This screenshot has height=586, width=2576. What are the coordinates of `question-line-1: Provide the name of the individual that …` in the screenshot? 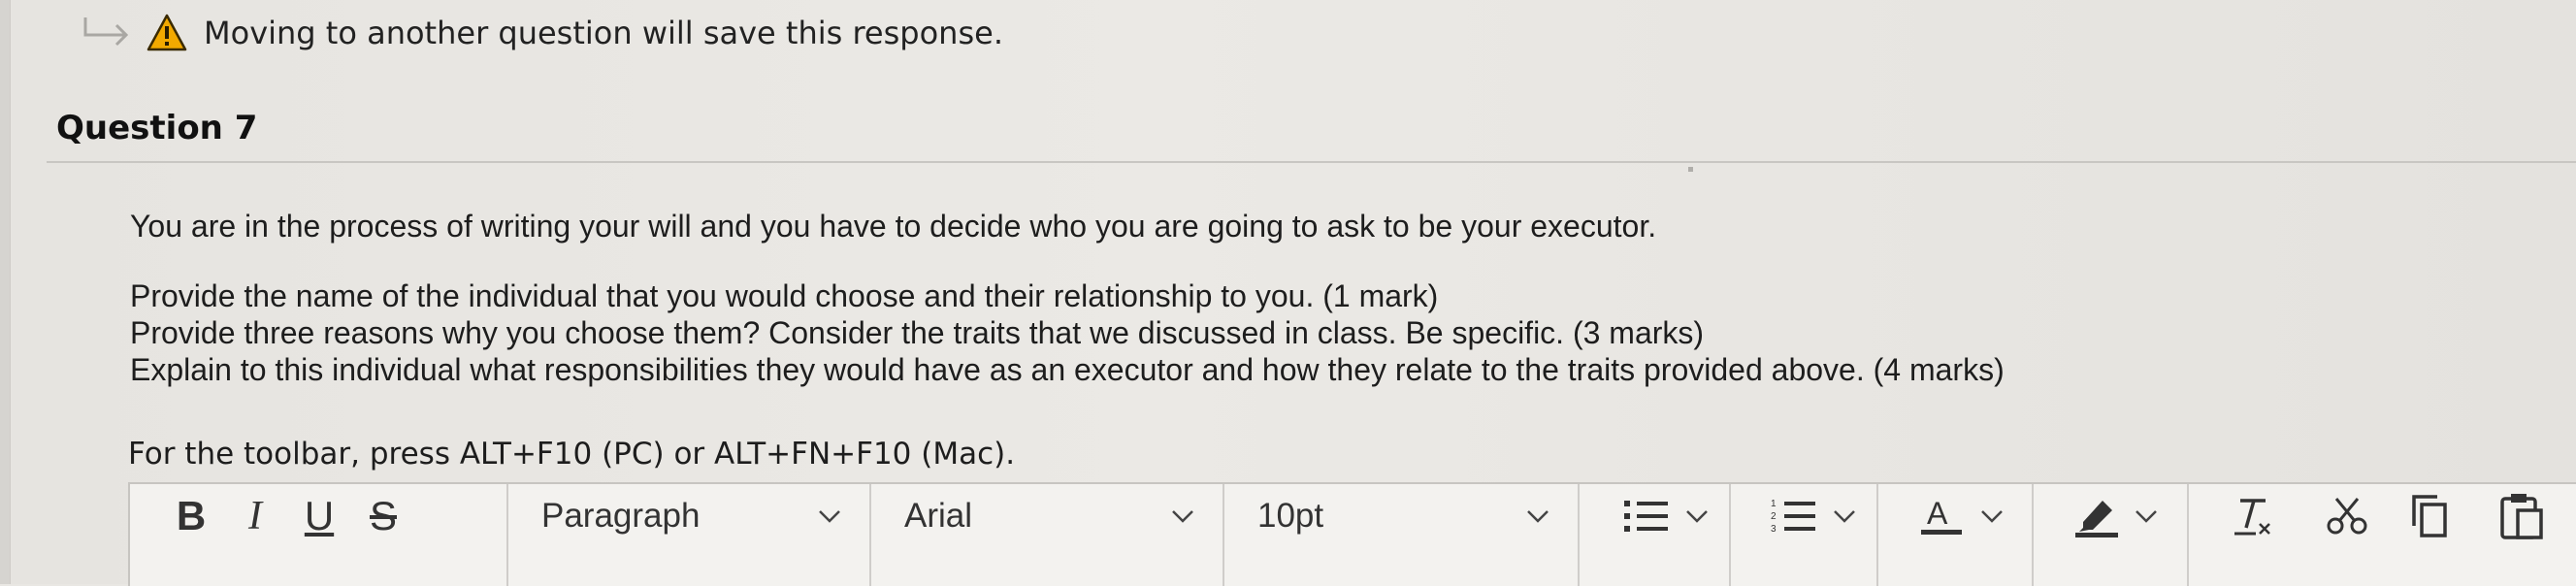 It's located at (785, 295).